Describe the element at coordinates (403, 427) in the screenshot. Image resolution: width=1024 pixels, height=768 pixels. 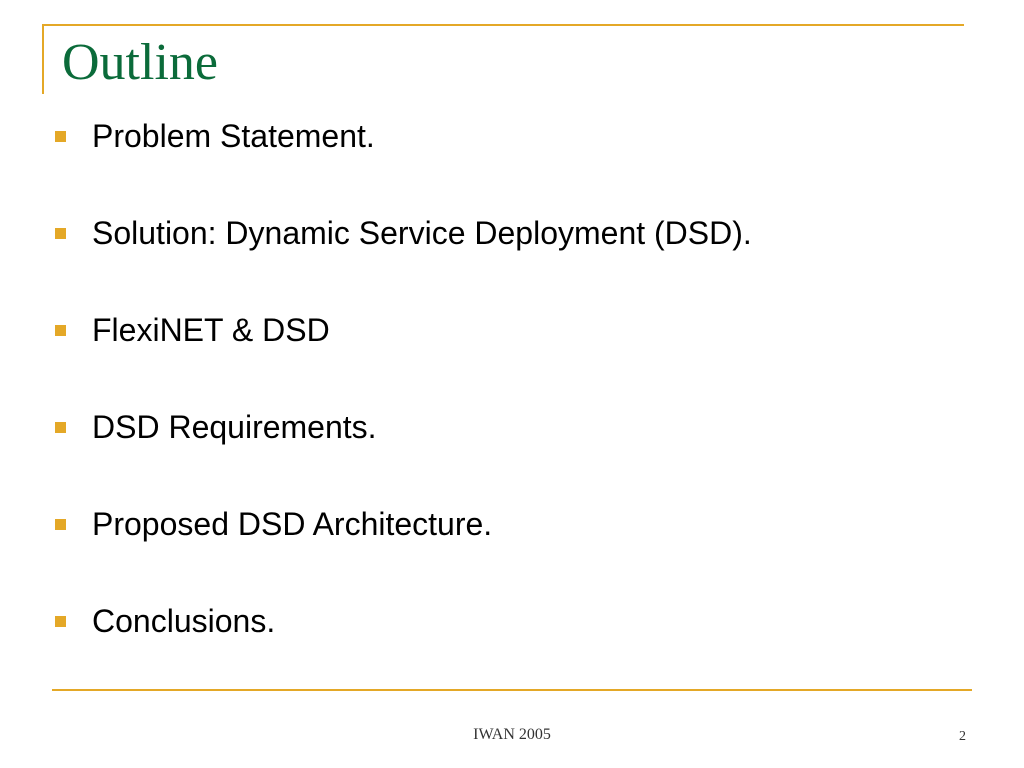
I see `list-item: DSD Requirements.` at that location.